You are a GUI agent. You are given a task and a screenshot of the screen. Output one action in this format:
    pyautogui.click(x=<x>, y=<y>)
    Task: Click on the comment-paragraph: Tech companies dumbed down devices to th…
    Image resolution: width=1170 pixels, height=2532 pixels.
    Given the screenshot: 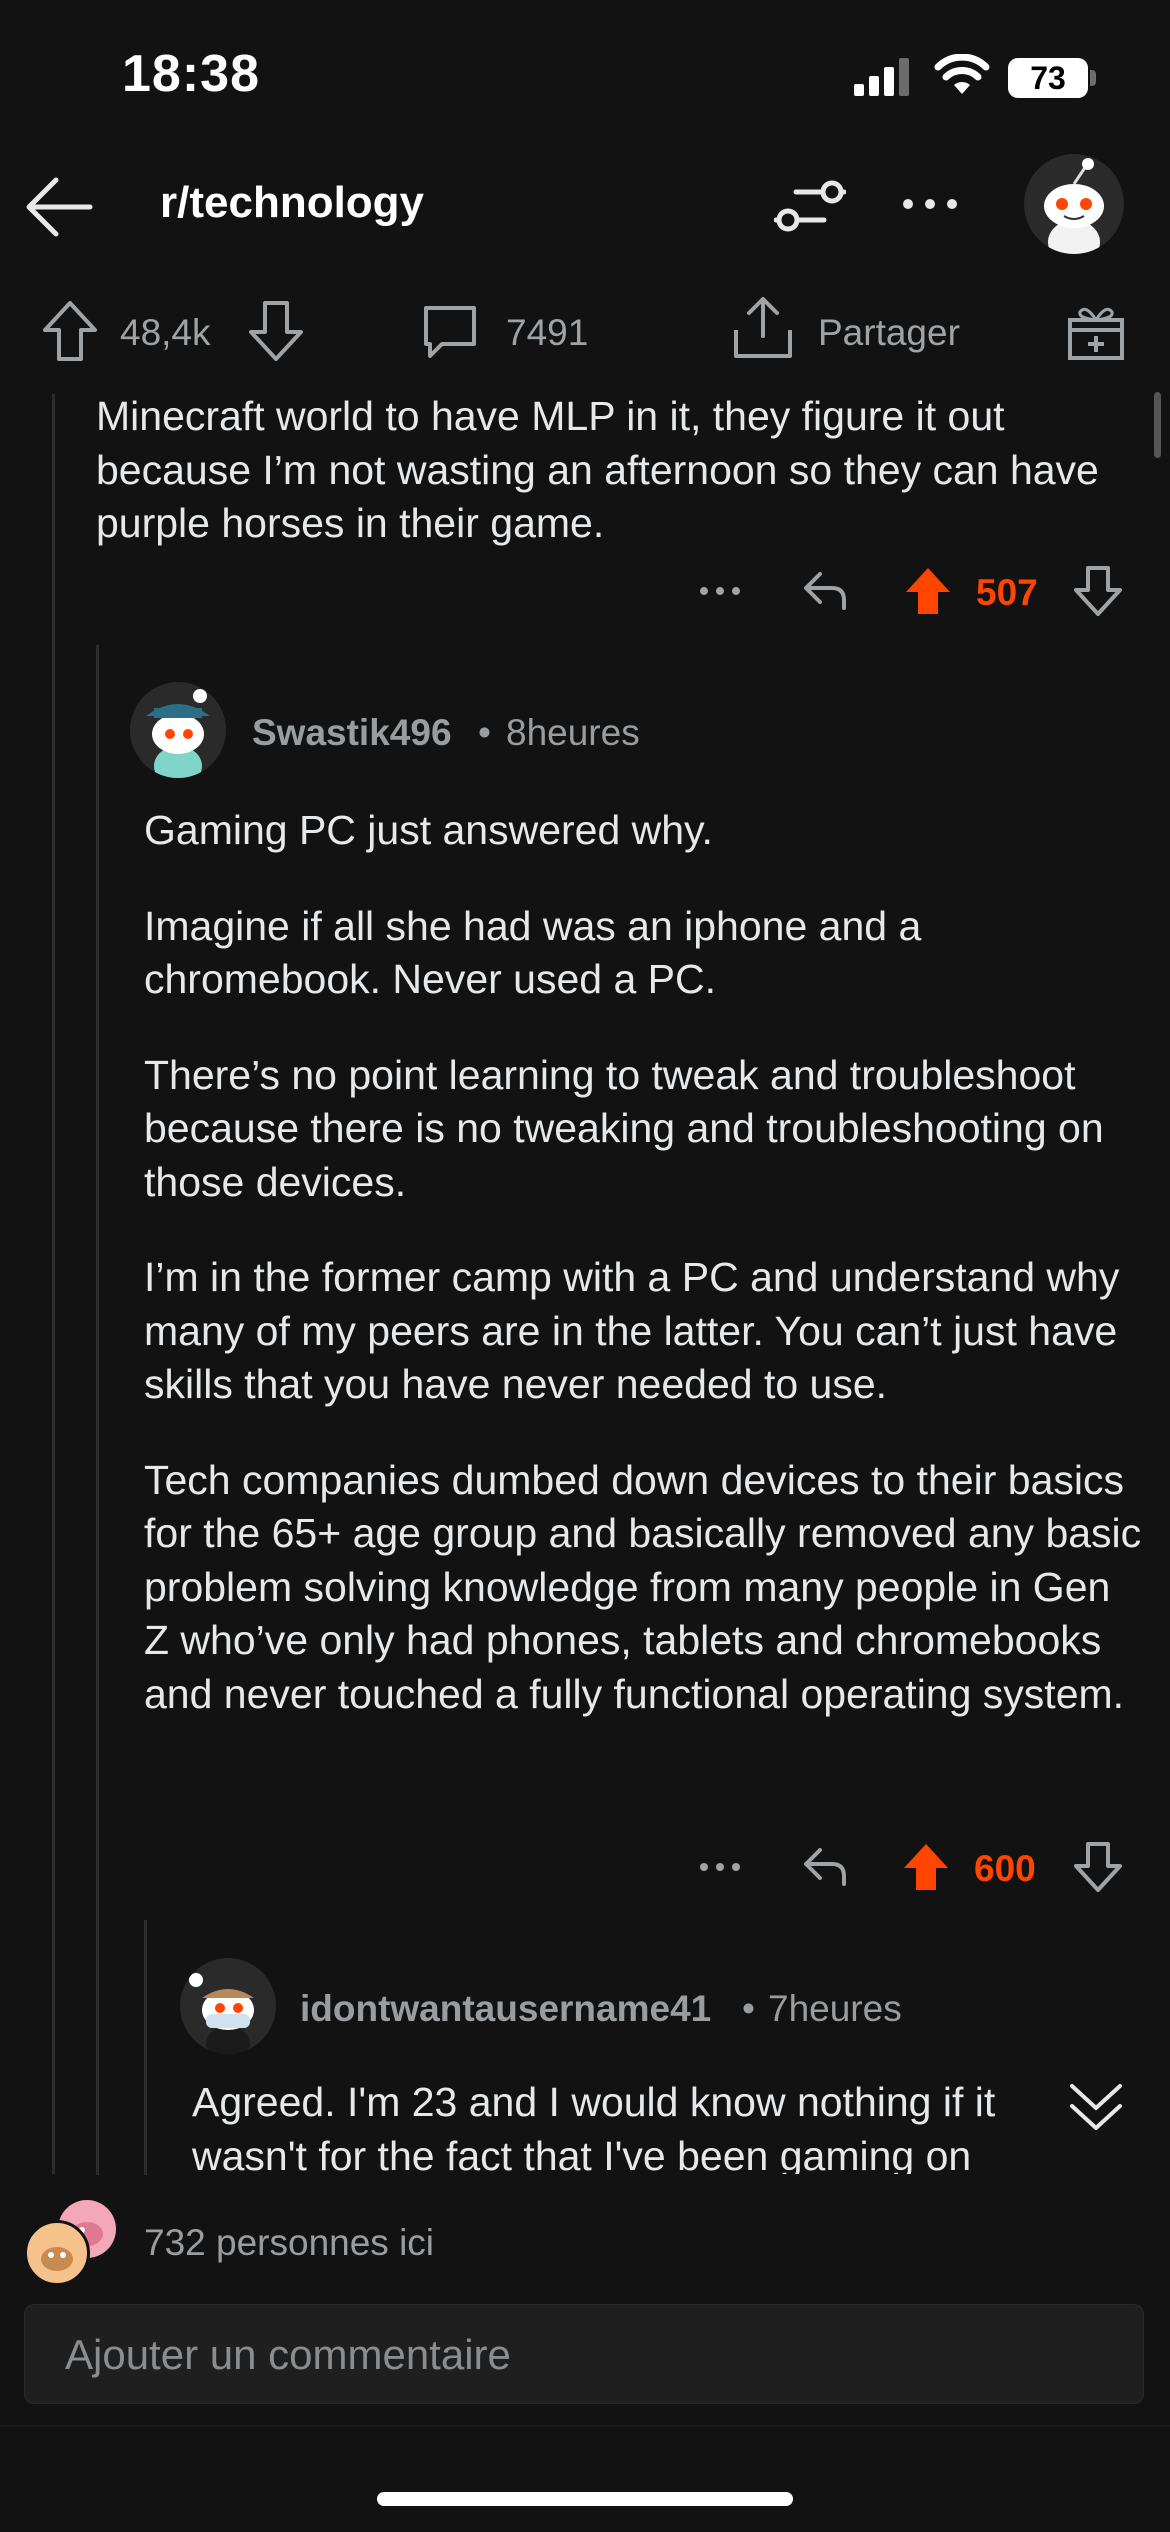 What is the action you would take?
    pyautogui.click(x=643, y=1586)
    